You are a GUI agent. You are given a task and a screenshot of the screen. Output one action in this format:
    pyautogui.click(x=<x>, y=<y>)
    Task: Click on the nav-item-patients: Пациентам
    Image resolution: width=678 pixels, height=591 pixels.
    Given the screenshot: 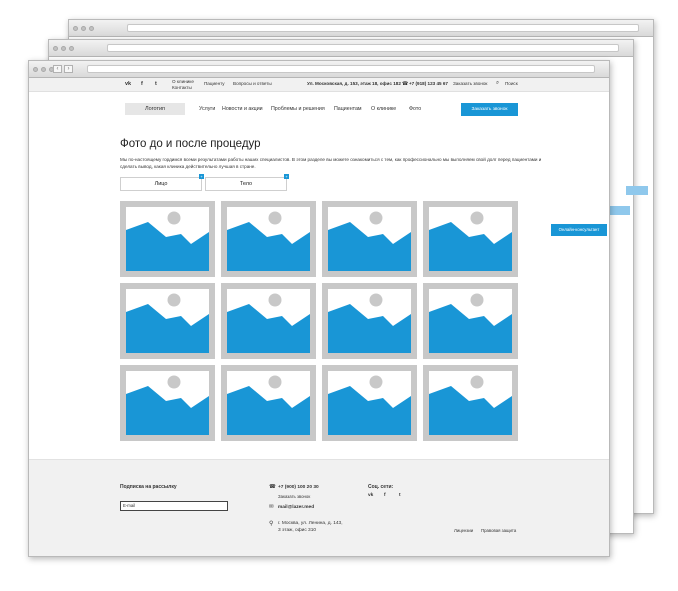 What is the action you would take?
    pyautogui.click(x=348, y=109)
    